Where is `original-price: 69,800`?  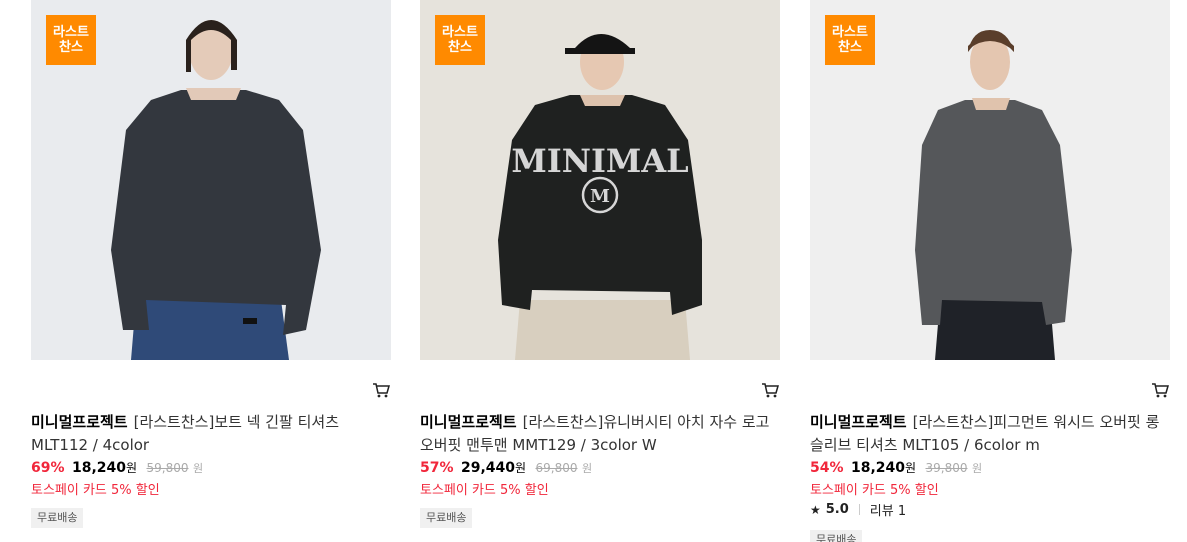
original-price: 69,800 is located at coordinates (556, 468).